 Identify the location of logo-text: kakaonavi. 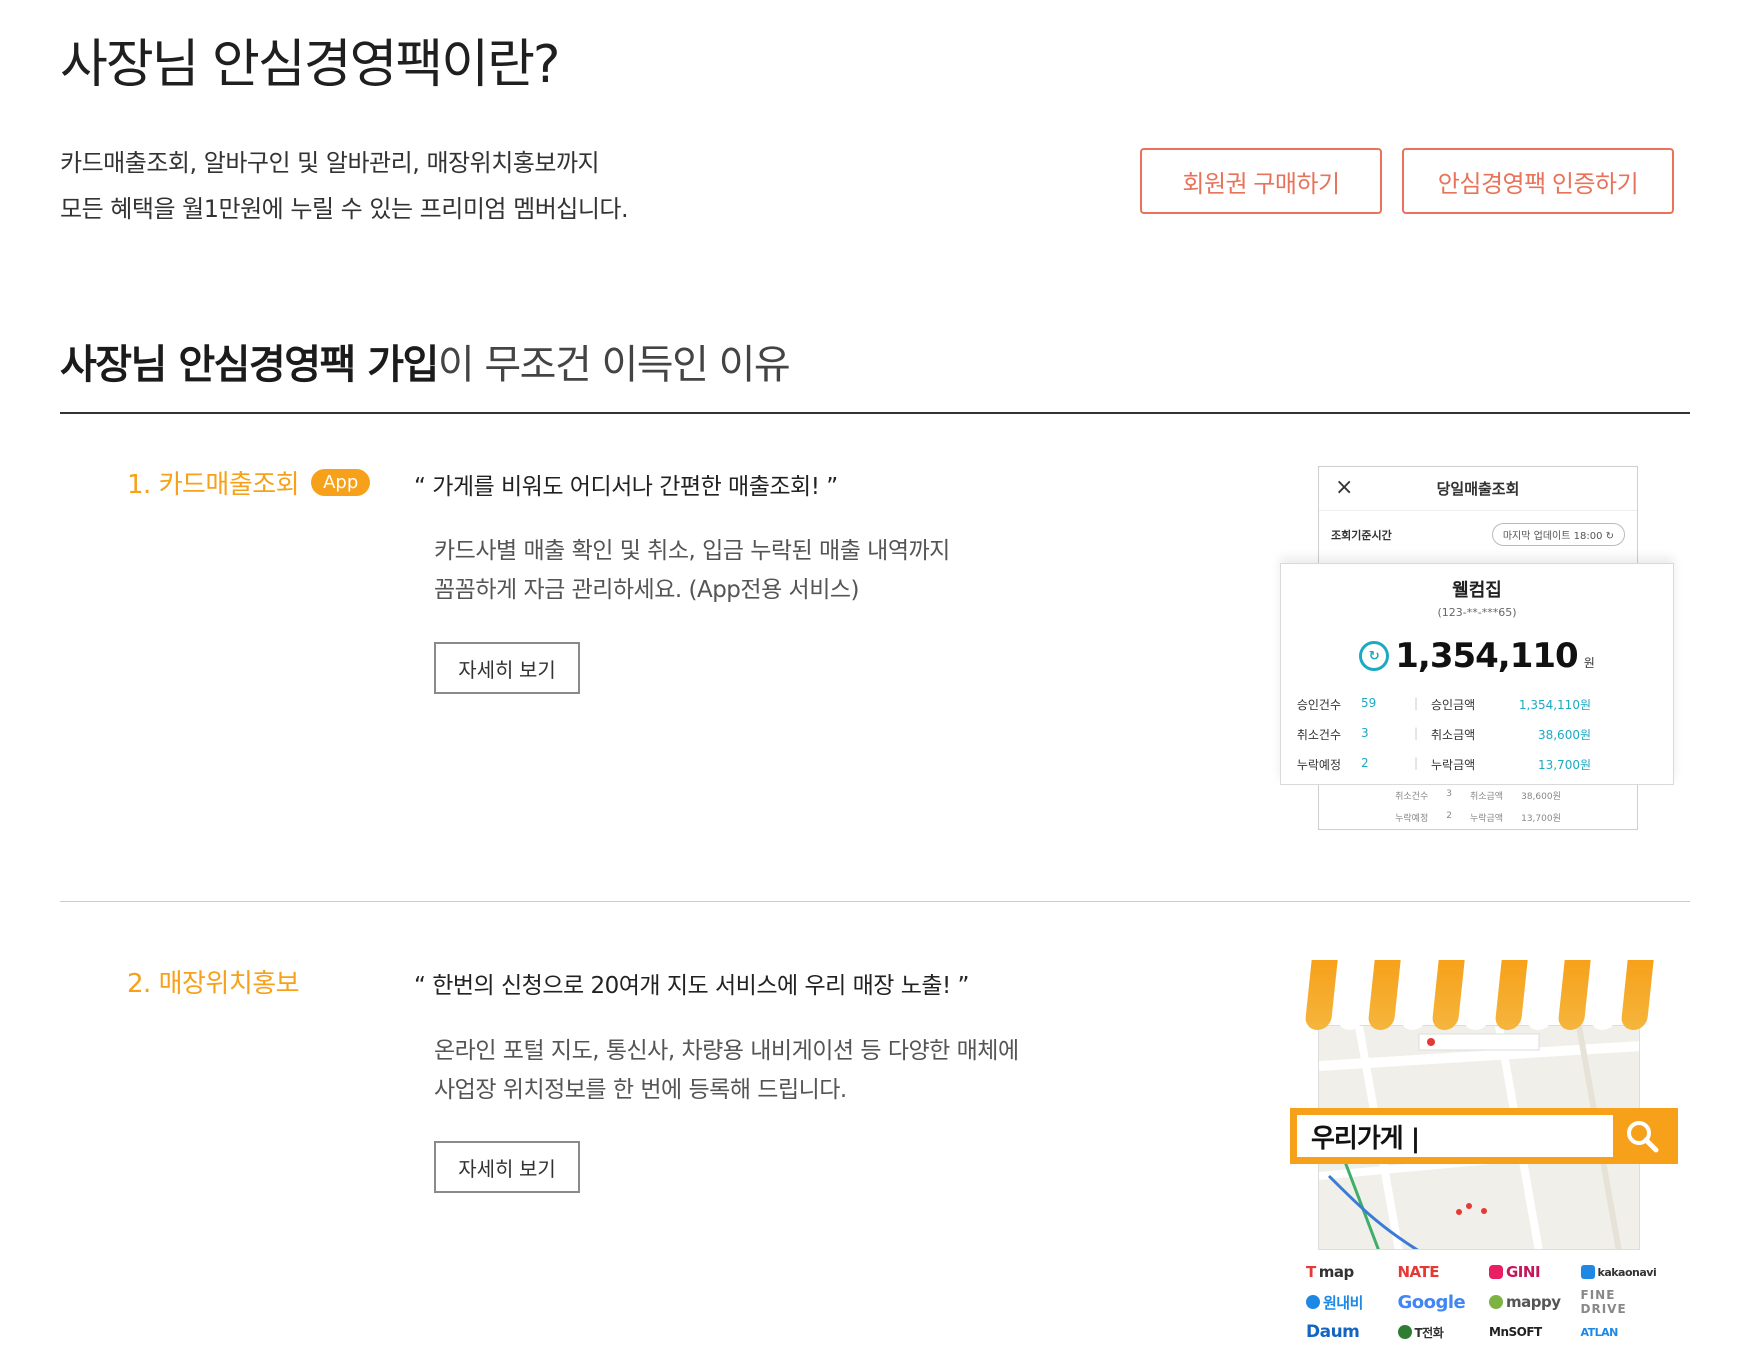
(1627, 1272).